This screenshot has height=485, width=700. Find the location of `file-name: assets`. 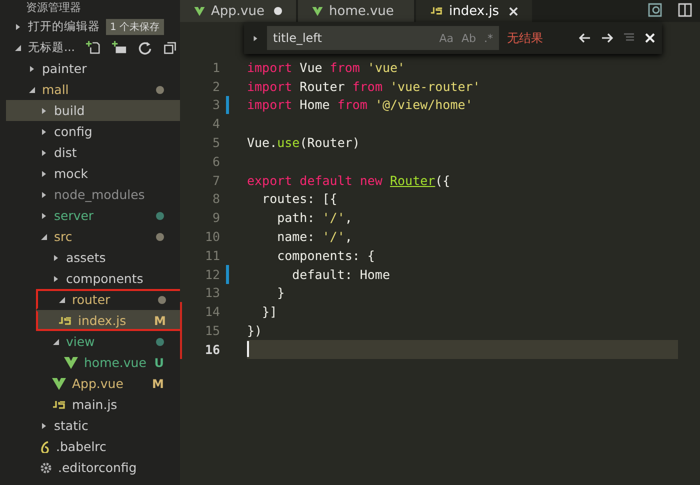

file-name: assets is located at coordinates (86, 257).